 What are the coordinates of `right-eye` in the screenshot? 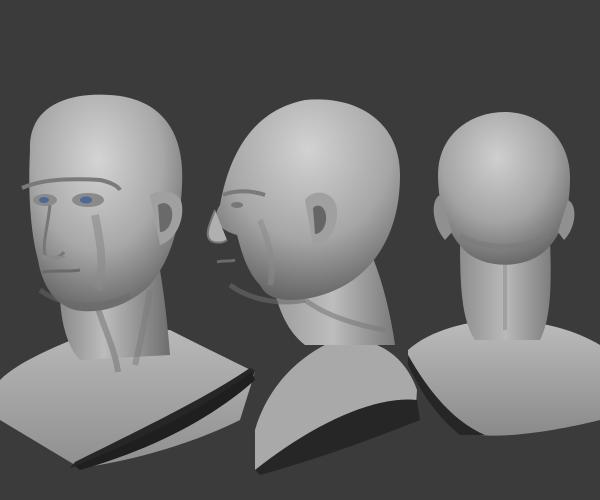 It's located at (86, 200).